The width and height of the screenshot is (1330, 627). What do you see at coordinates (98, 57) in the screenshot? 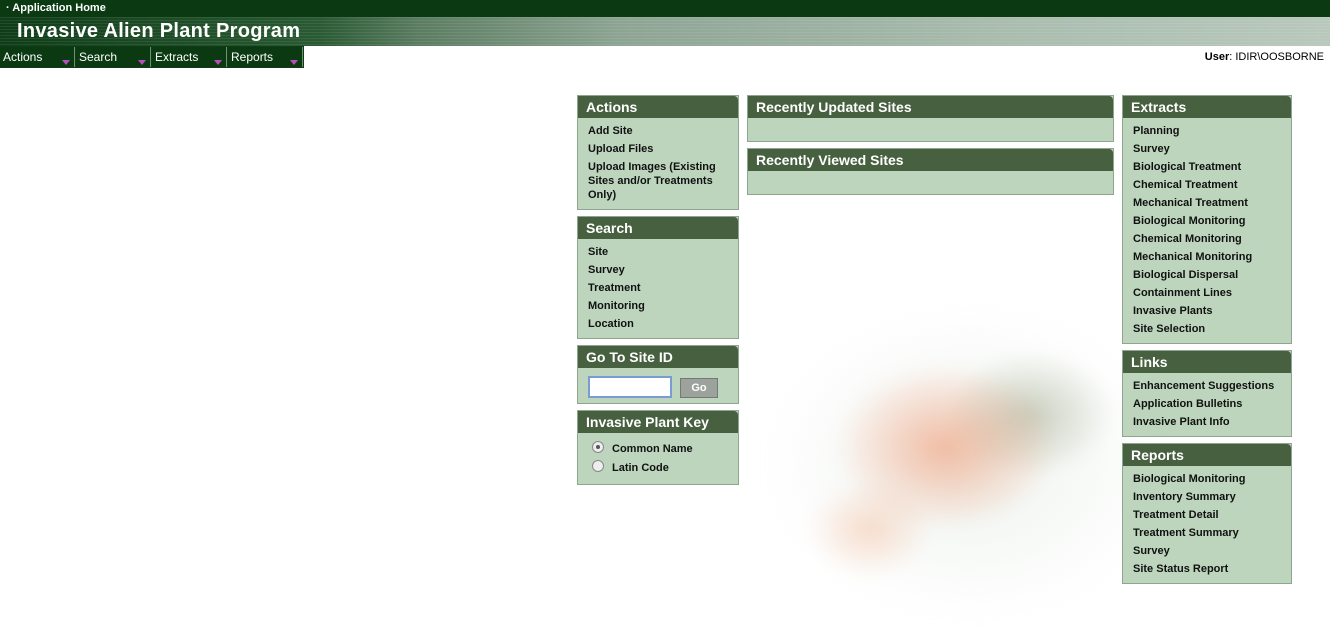
I see `menu-label: Search` at bounding box center [98, 57].